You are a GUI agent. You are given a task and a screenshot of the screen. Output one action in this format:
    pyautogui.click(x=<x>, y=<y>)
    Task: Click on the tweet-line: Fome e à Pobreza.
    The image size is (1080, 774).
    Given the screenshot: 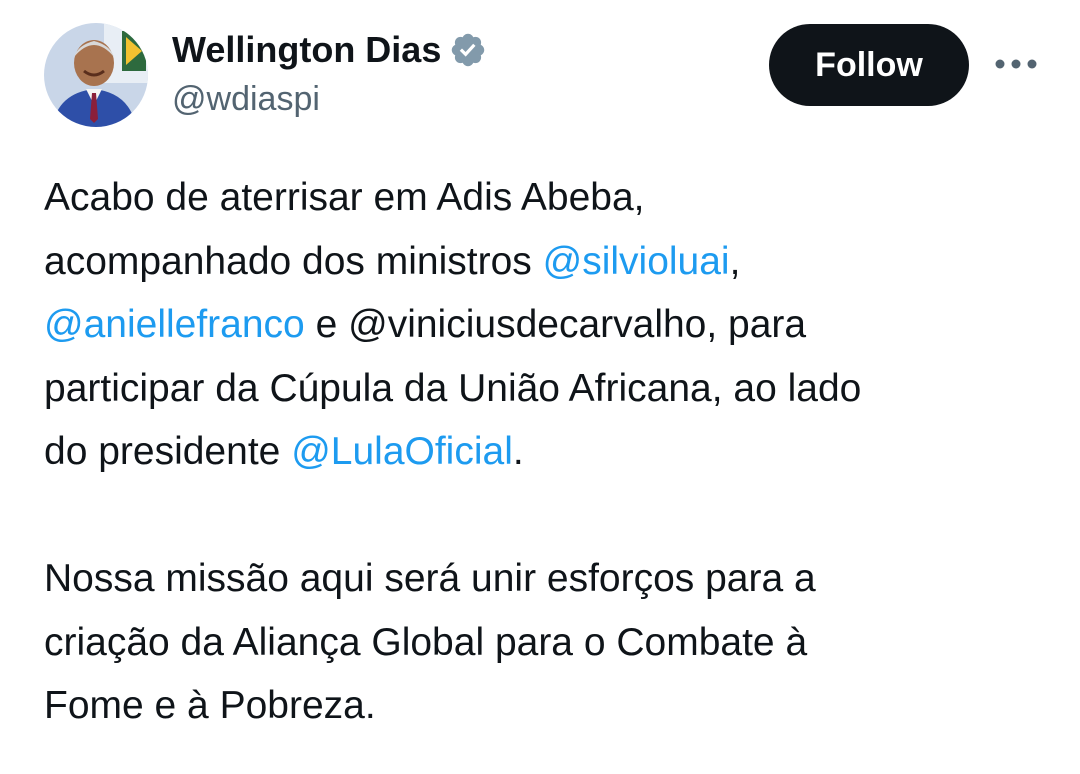 What is the action you would take?
    pyautogui.click(x=549, y=706)
    